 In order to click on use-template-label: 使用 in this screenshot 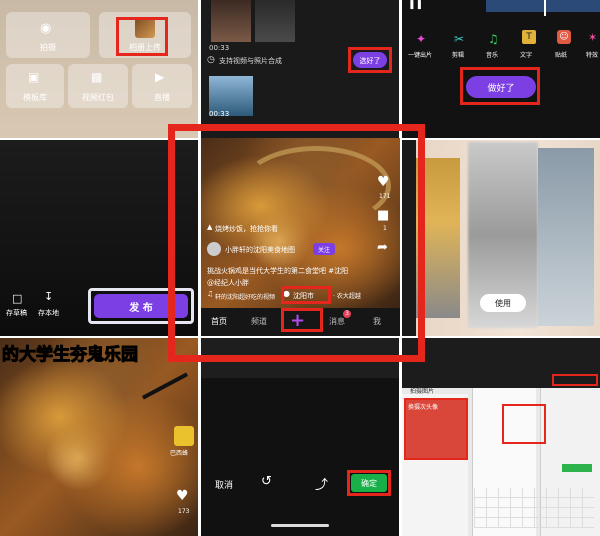, I will do `click(503, 303)`.